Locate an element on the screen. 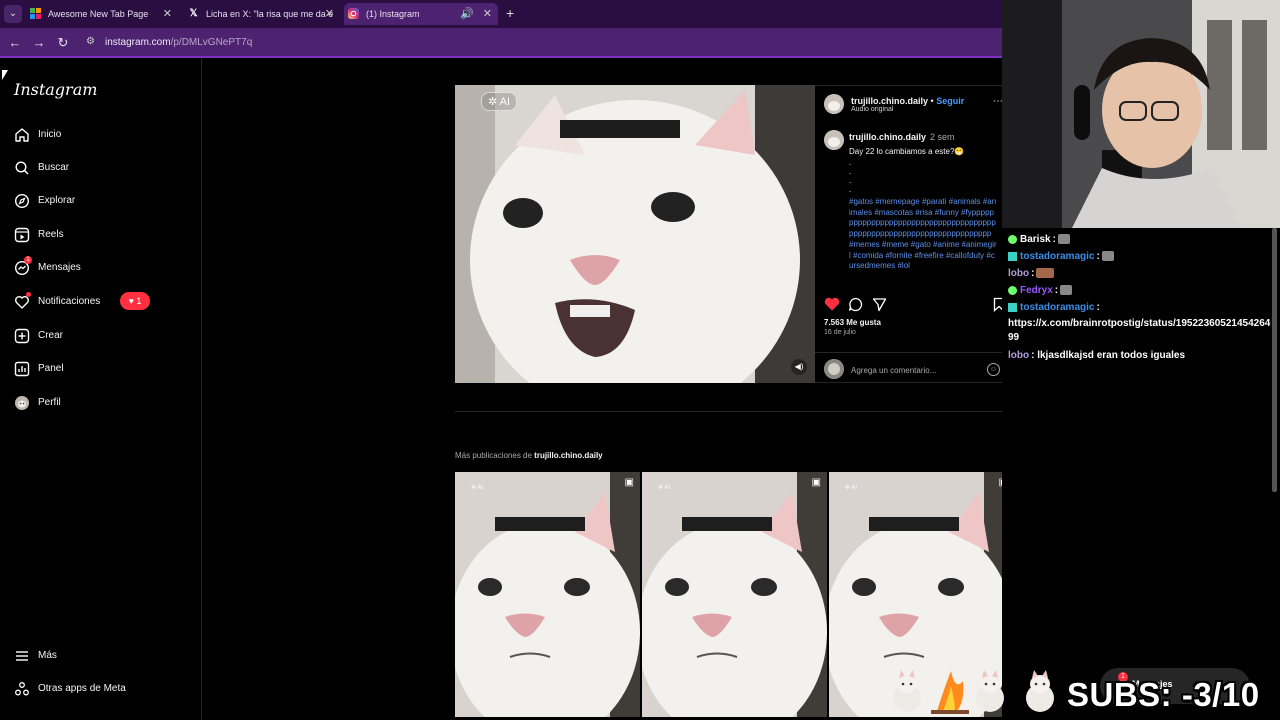 This screenshot has height=720, width=1280. sidebar-item-label: Explorar is located at coordinates (57, 200).